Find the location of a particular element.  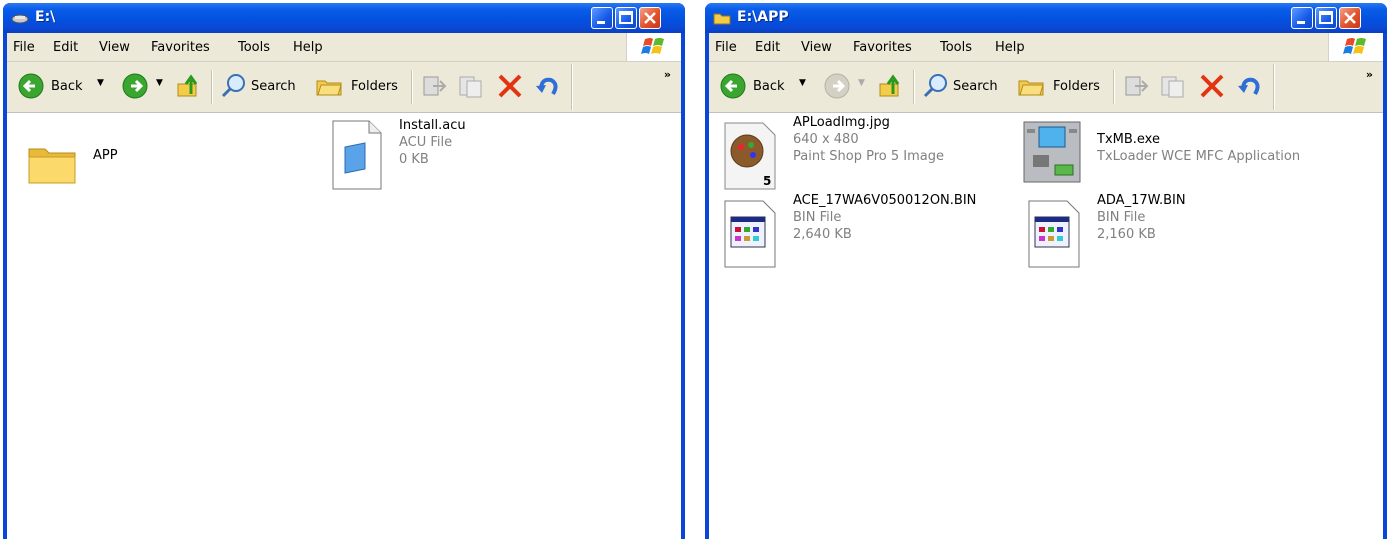

list-item: 5 is located at coordinates (750, 156).